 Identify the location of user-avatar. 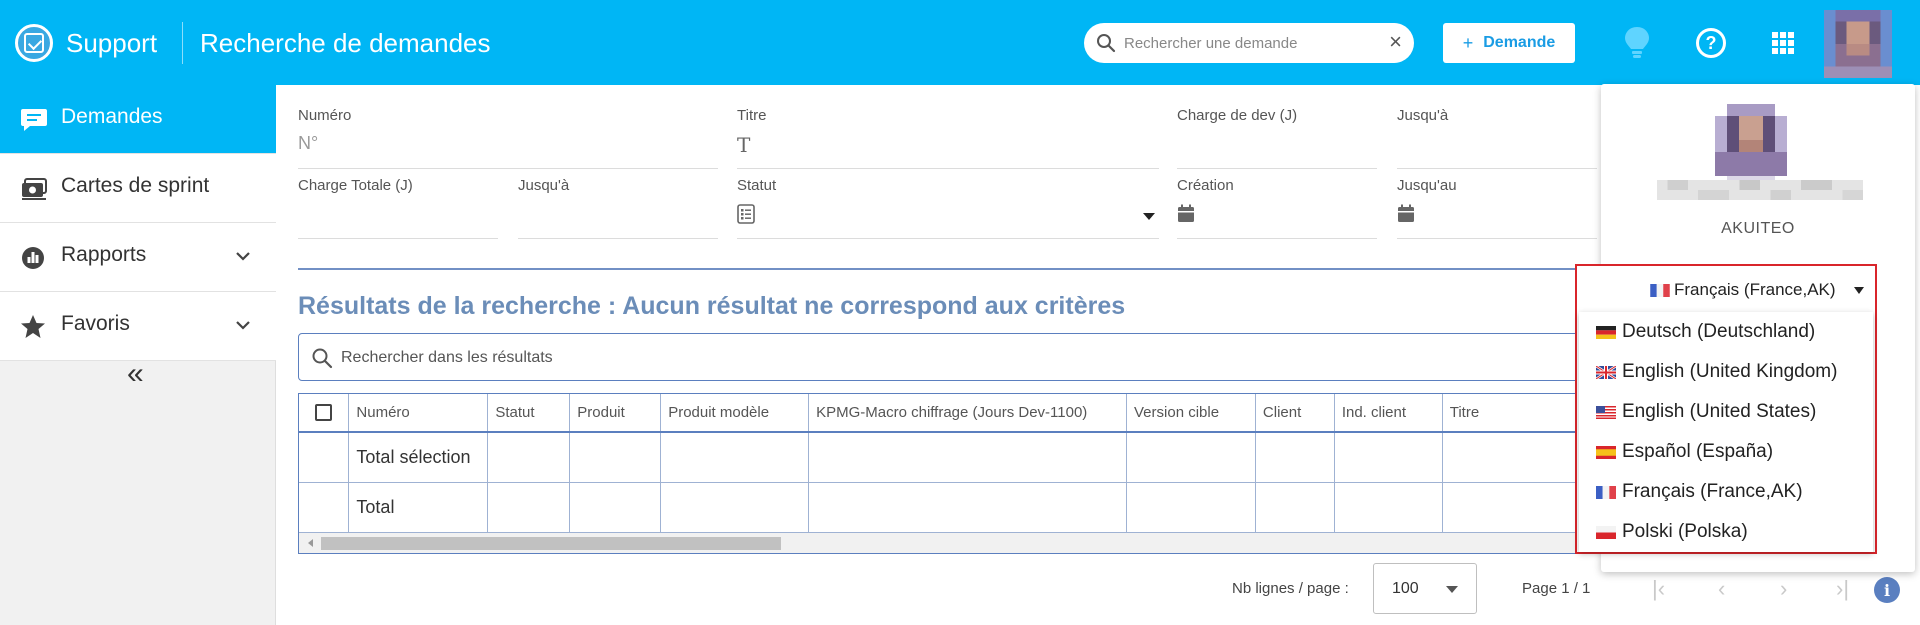
(1858, 44).